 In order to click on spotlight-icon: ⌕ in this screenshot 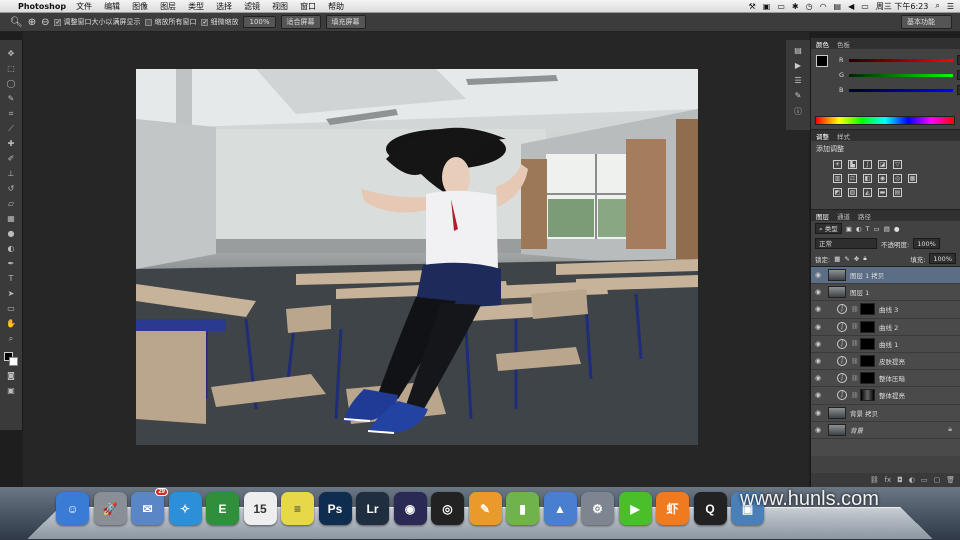, I will do `click(937, 6)`.